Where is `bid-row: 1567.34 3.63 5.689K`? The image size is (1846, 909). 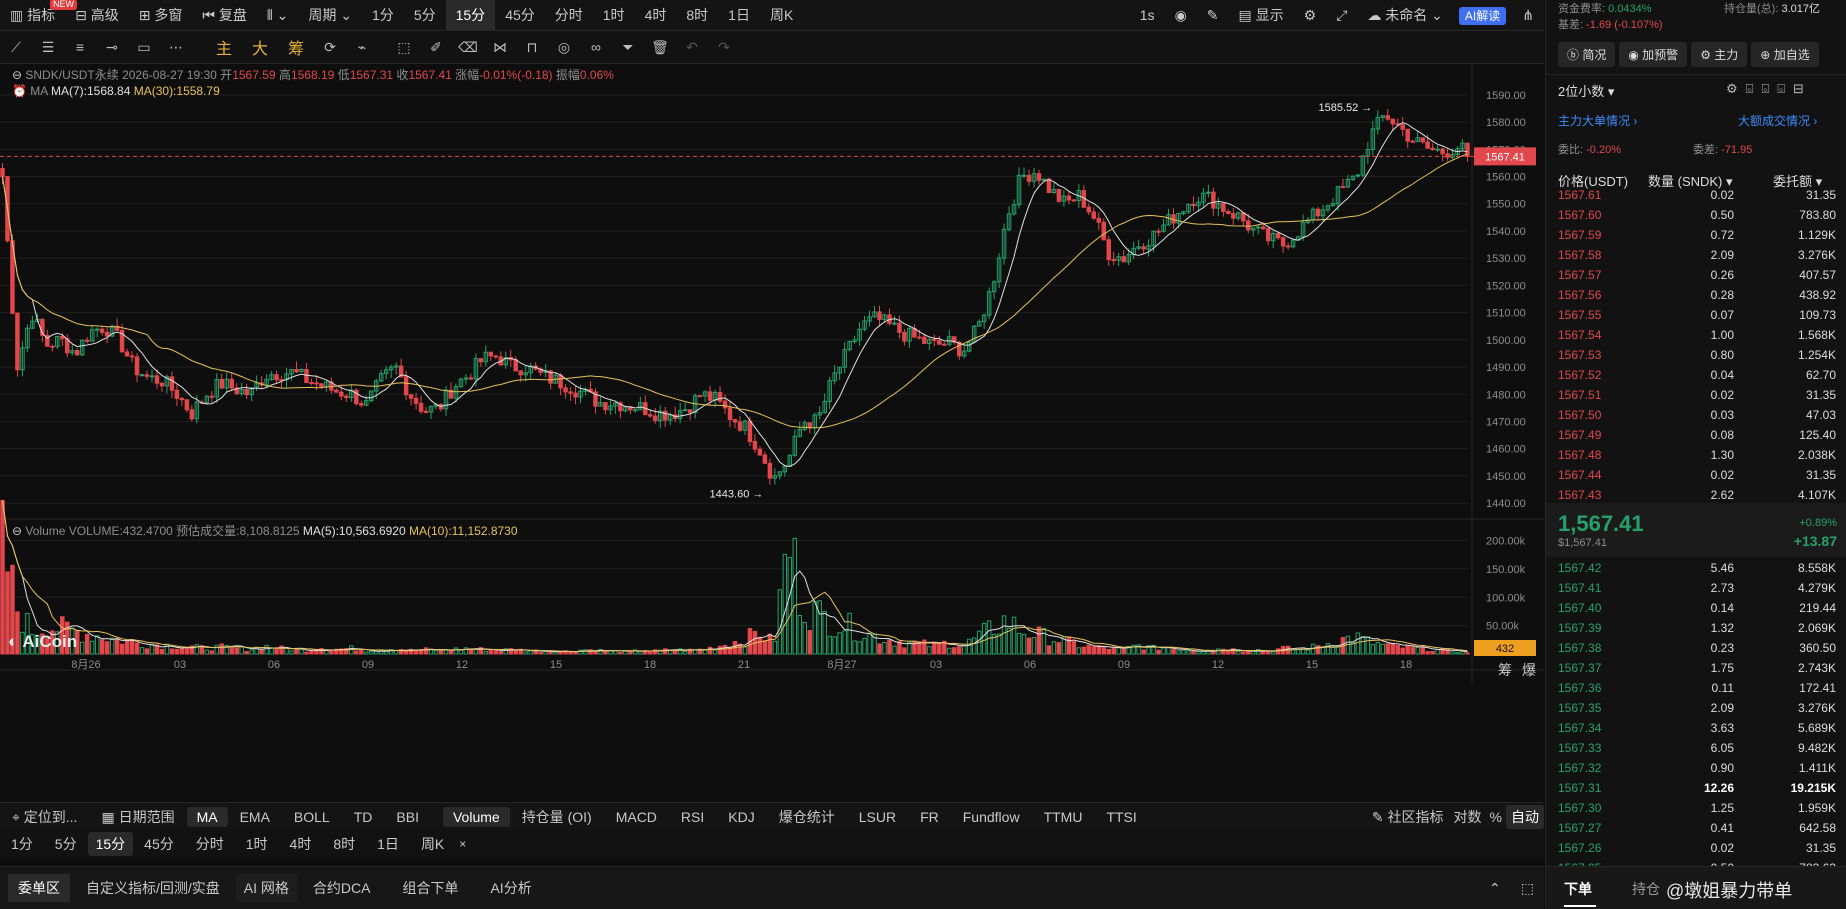
bid-row: 1567.34 3.63 5.689K is located at coordinates (1698, 729).